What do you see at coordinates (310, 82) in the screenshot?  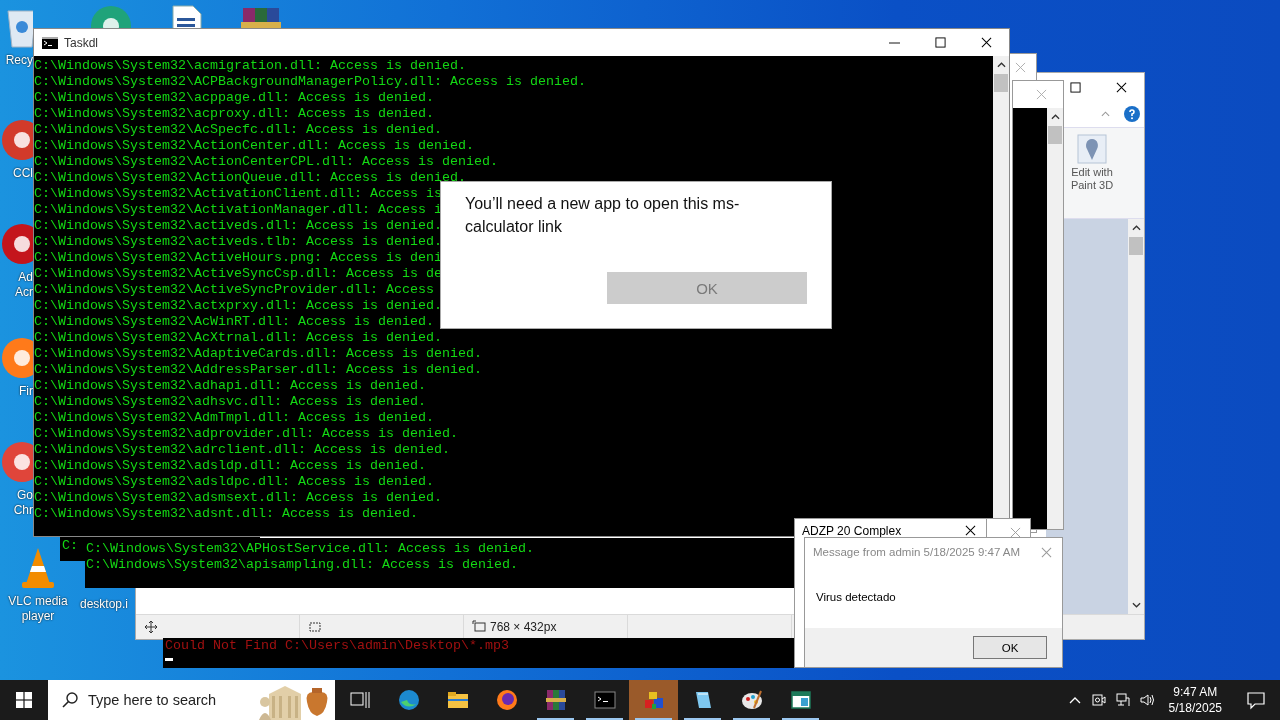 I see `console-line: C:\Windows\System32\ACPBackgroundManagerPolicy.dll: Access is denied.` at bounding box center [310, 82].